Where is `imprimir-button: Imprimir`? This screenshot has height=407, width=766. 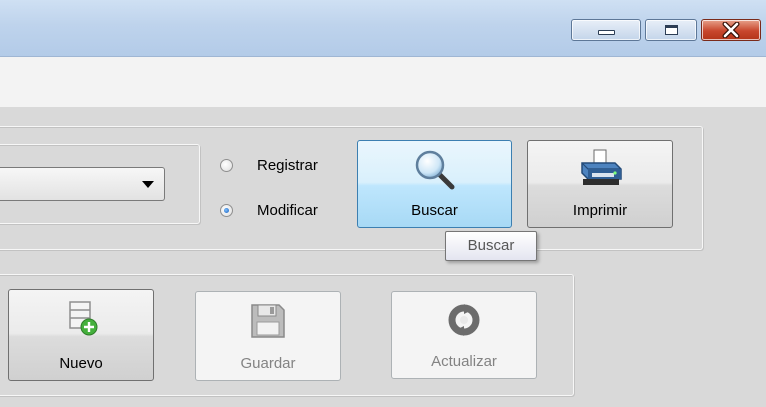 imprimir-button: Imprimir is located at coordinates (600, 184).